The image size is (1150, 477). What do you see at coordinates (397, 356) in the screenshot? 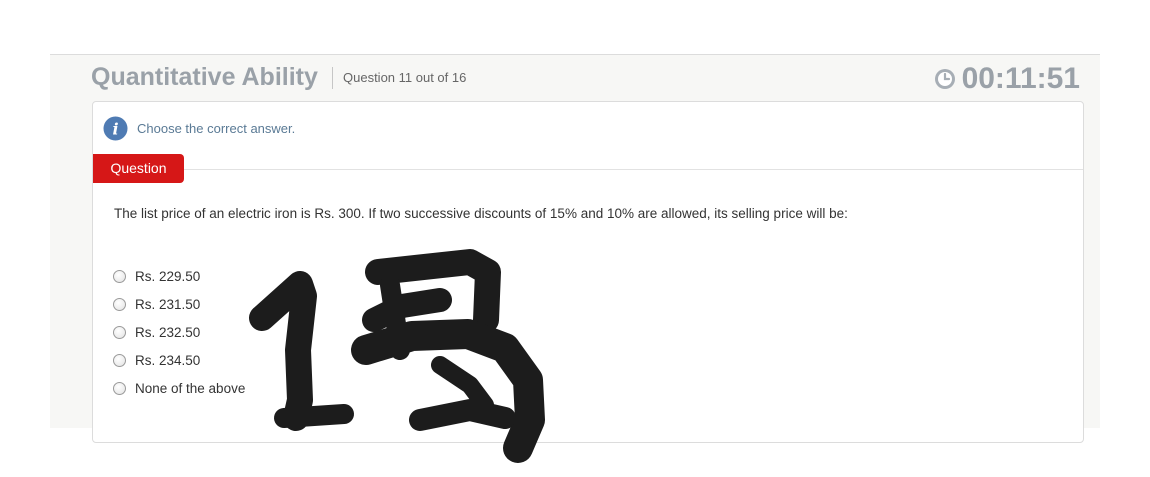
I see `handwritten-scribble-overlay` at bounding box center [397, 356].